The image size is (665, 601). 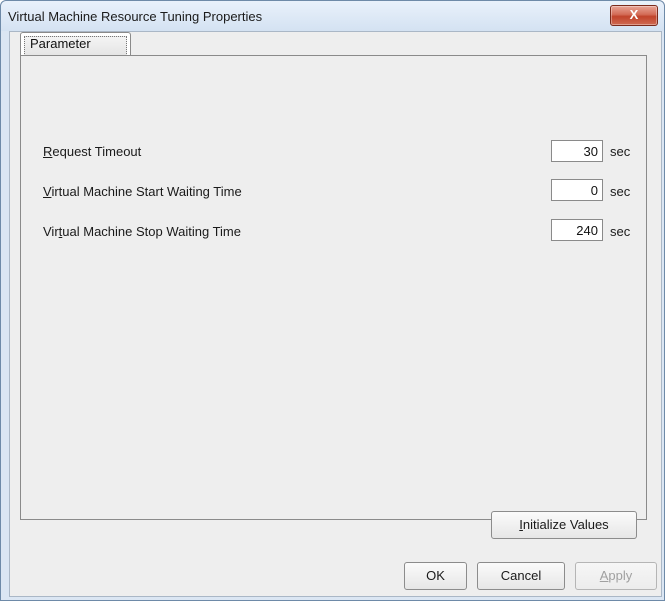 I want to click on cancel-button: Cancel, so click(x=521, y=576).